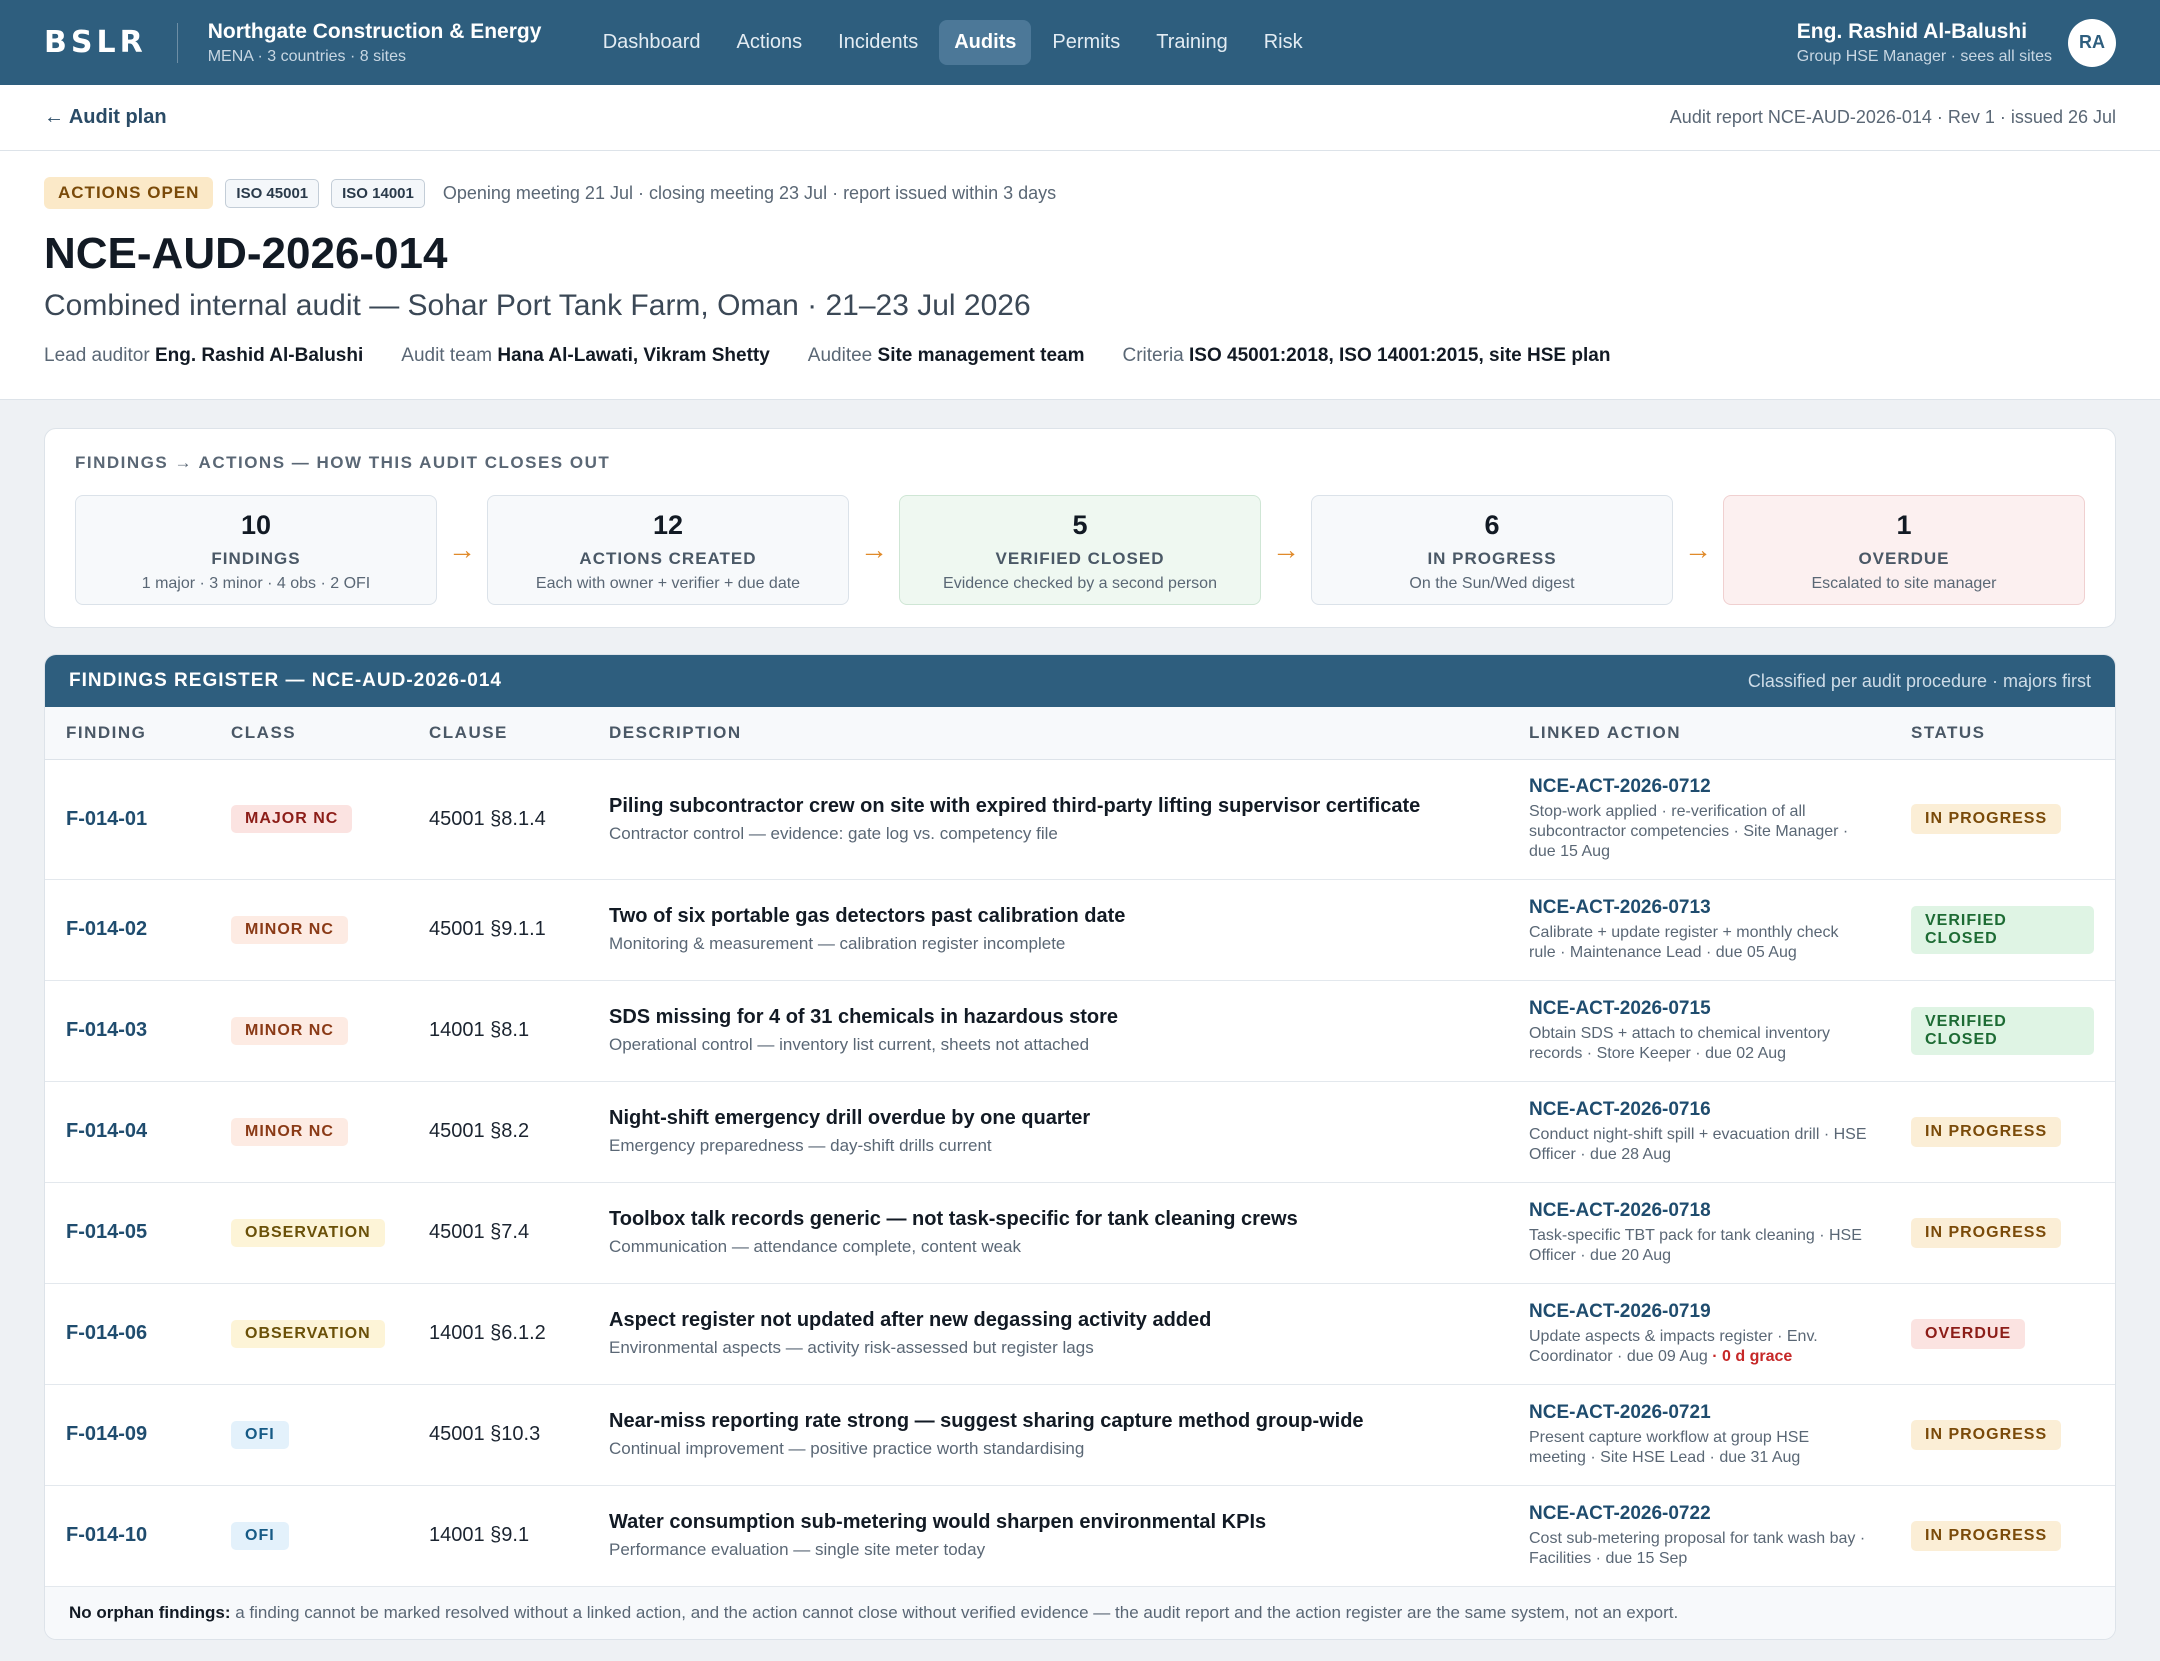 The image size is (2160, 1661). What do you see at coordinates (105, 117) in the screenshot?
I see `back-to-audit-plan-link: ← Audit plan` at bounding box center [105, 117].